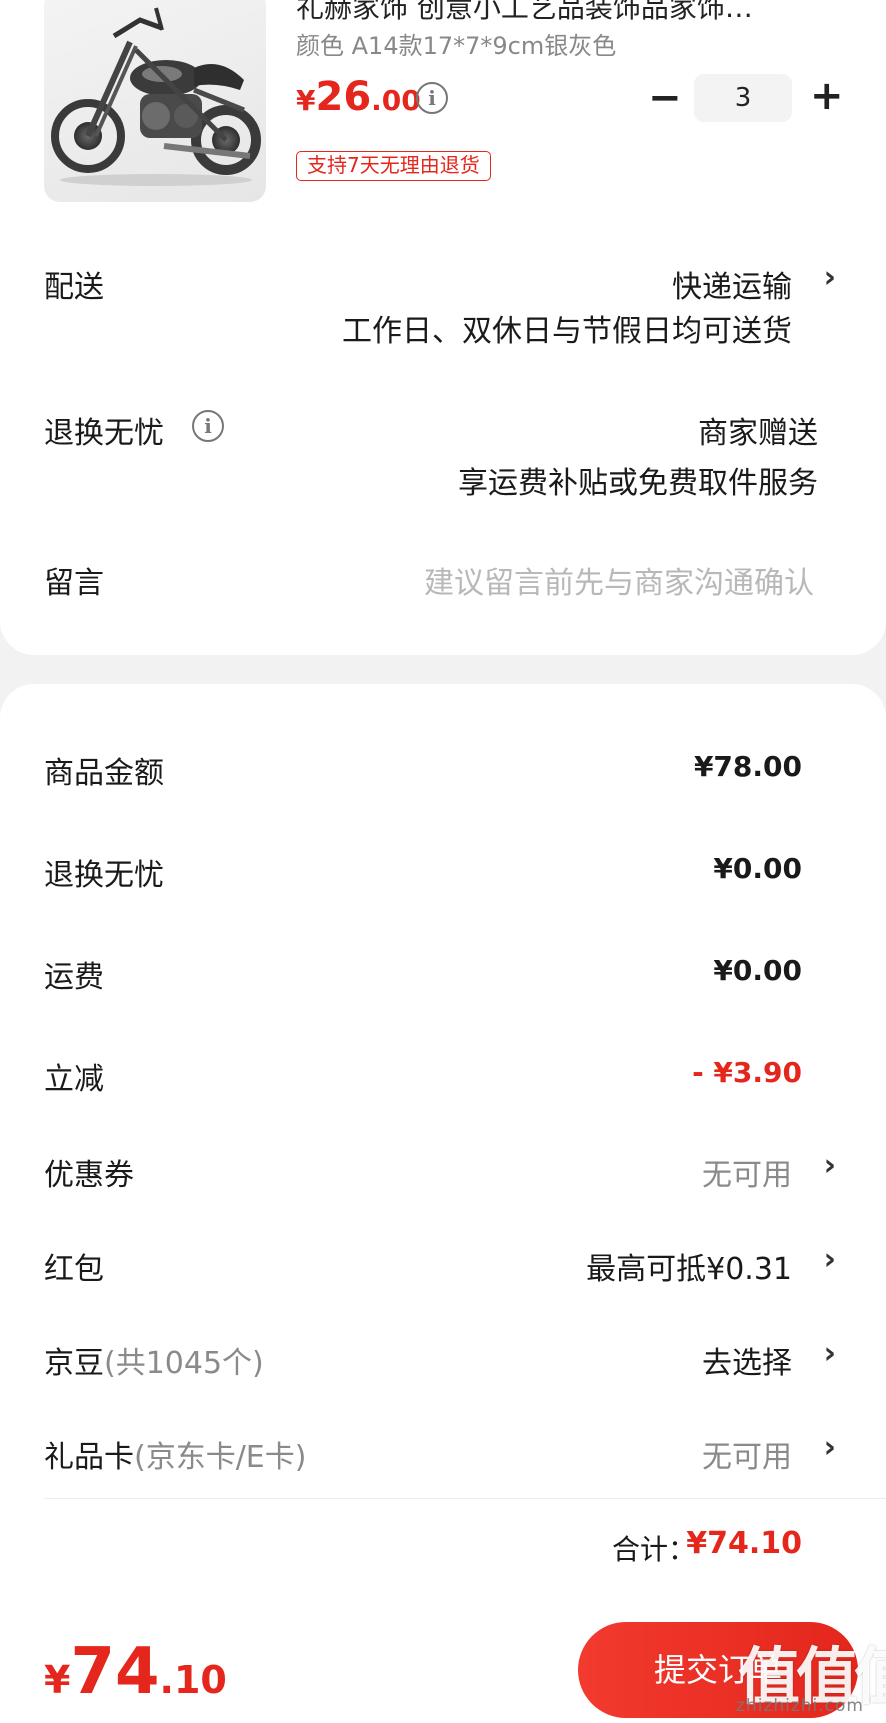 Image resolution: width=886 pixels, height=1723 pixels. What do you see at coordinates (747, 1172) in the screenshot?
I see `coupon-value: 无可用` at bounding box center [747, 1172].